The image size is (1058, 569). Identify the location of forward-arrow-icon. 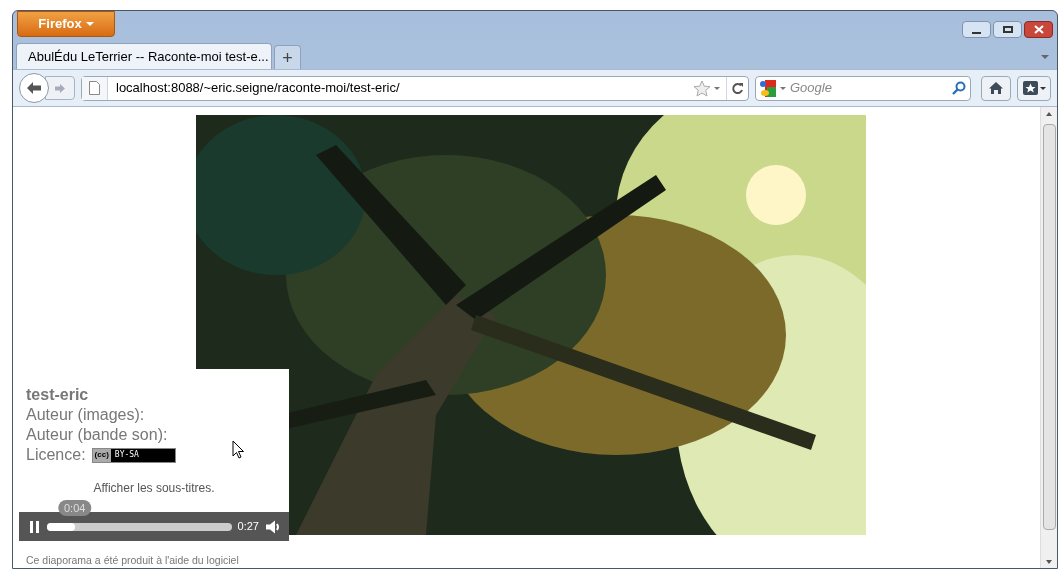
(60, 88).